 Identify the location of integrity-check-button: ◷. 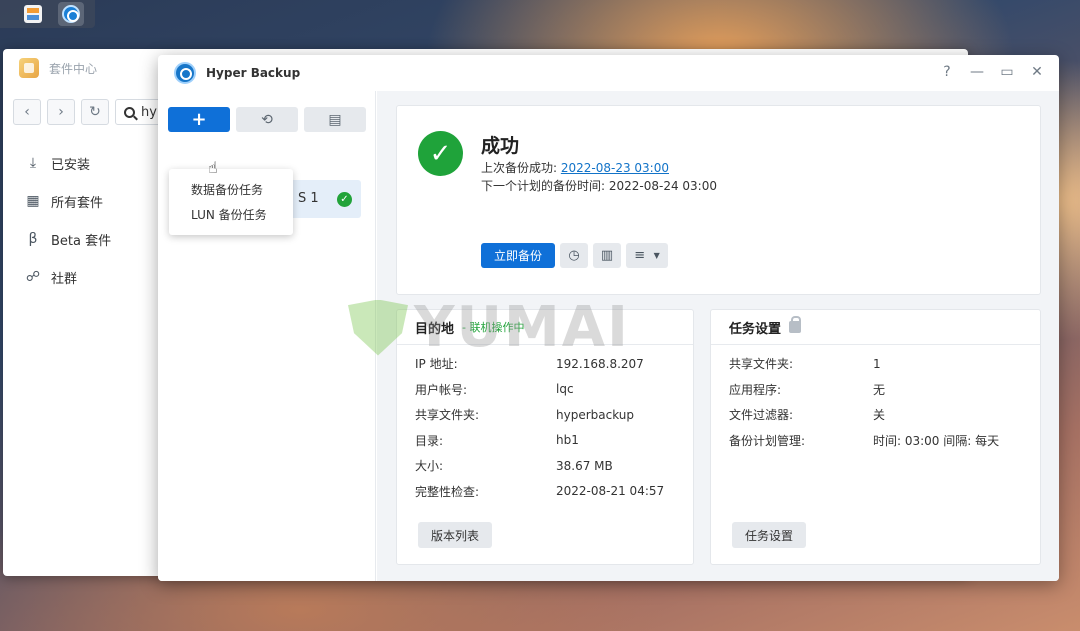
(574, 255).